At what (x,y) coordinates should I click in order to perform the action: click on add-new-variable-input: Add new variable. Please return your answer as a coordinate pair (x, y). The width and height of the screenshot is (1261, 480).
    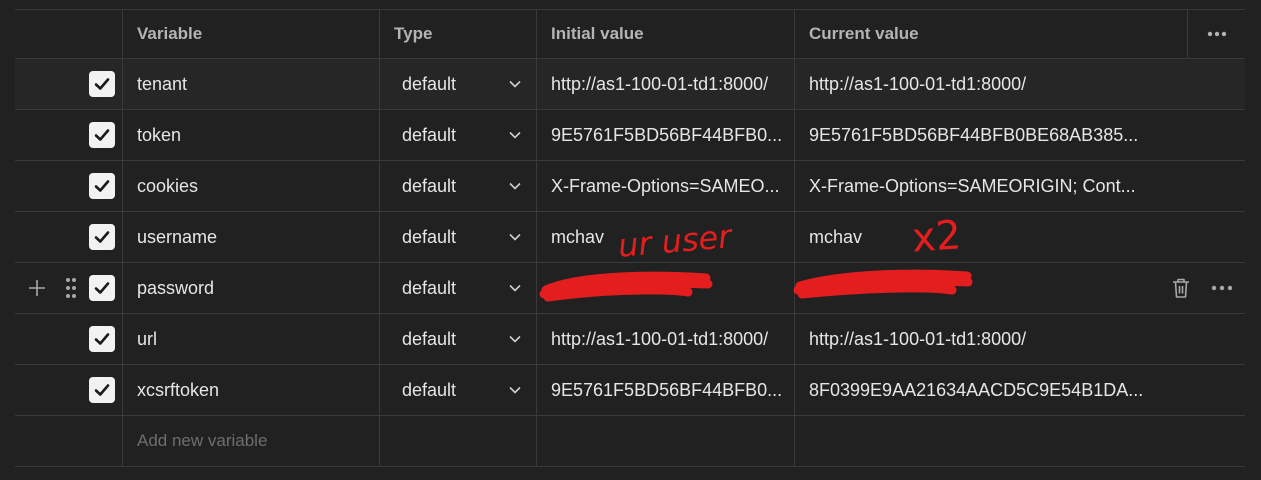
    Looking at the image, I should click on (251, 441).